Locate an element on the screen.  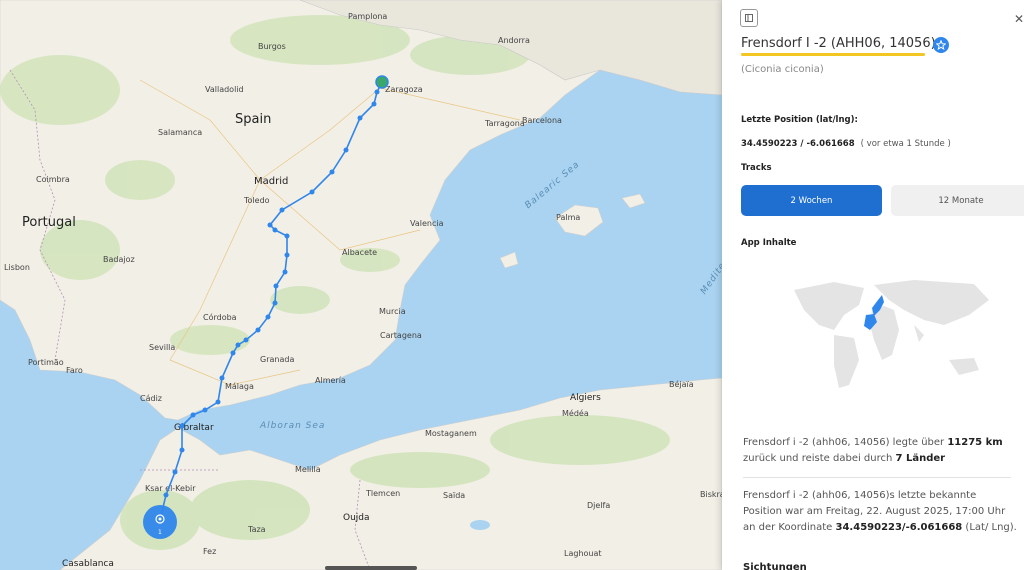
city-barcelona: Barcelona is located at coordinates (542, 120).